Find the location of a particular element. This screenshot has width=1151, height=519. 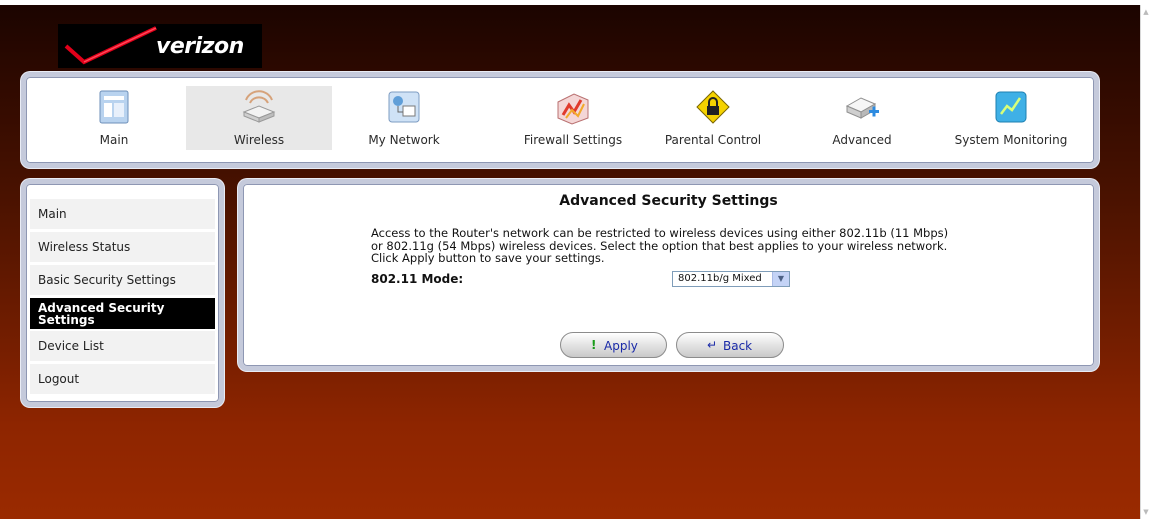

sidebar-item-main: Main is located at coordinates (122, 214).